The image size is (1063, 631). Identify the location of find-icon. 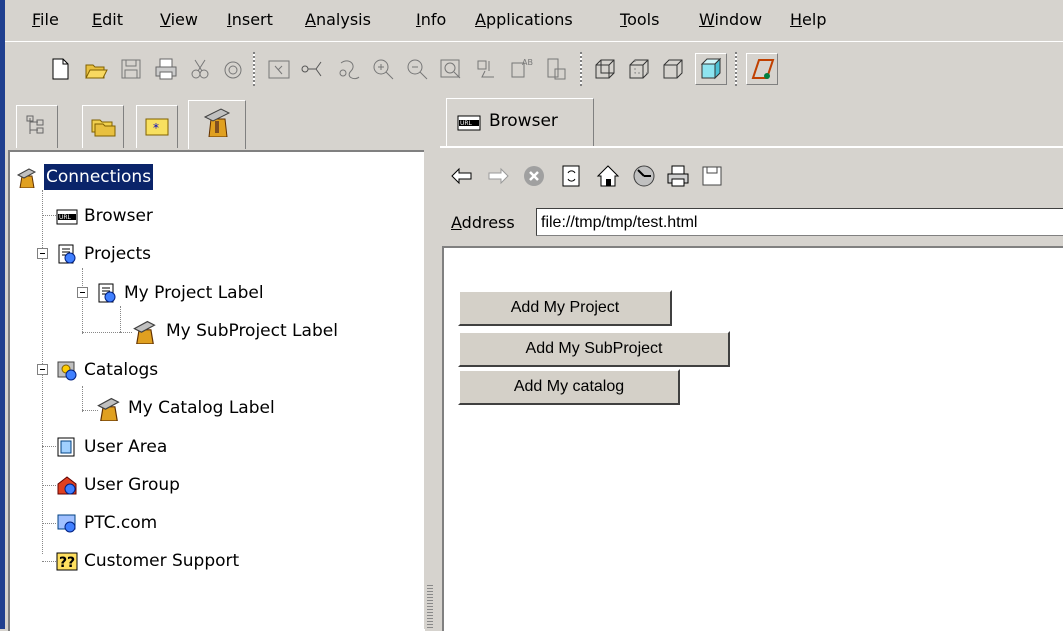
(233, 69).